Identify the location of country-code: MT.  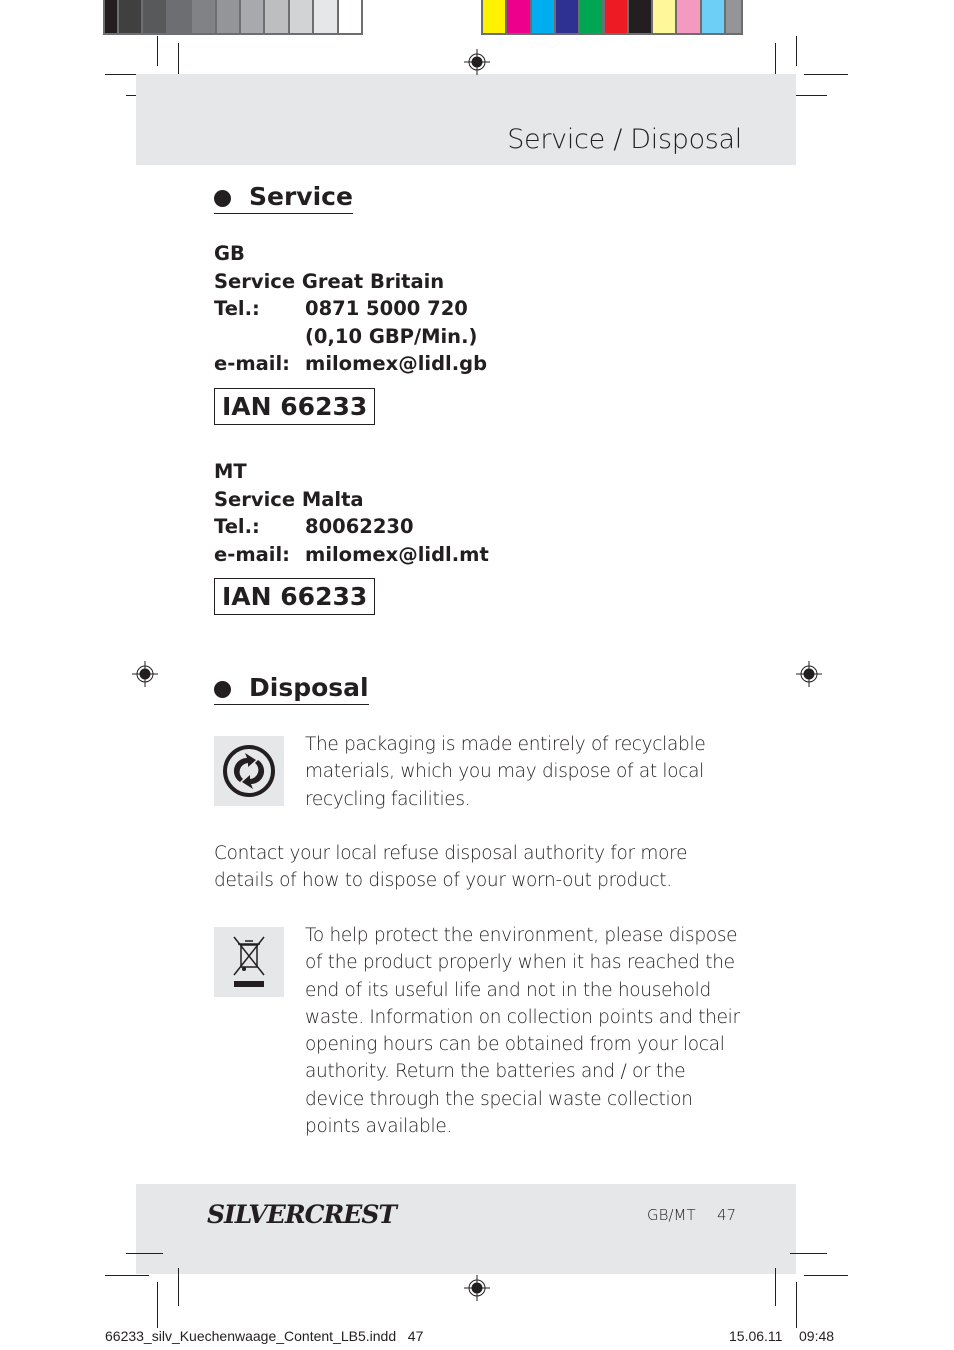
(230, 471).